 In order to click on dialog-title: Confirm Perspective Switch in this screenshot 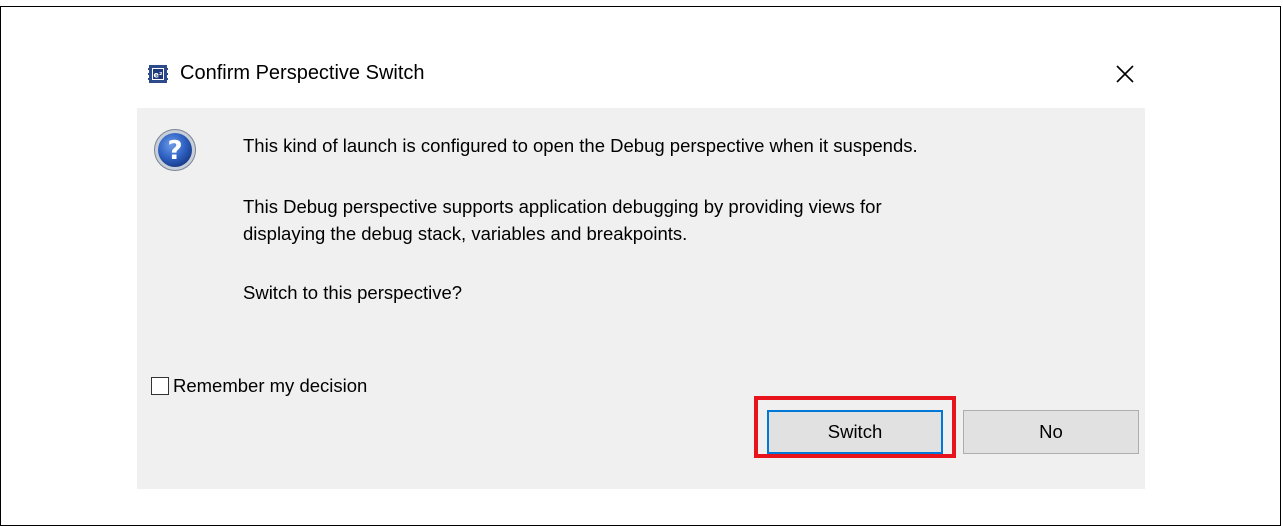, I will do `click(302, 73)`.